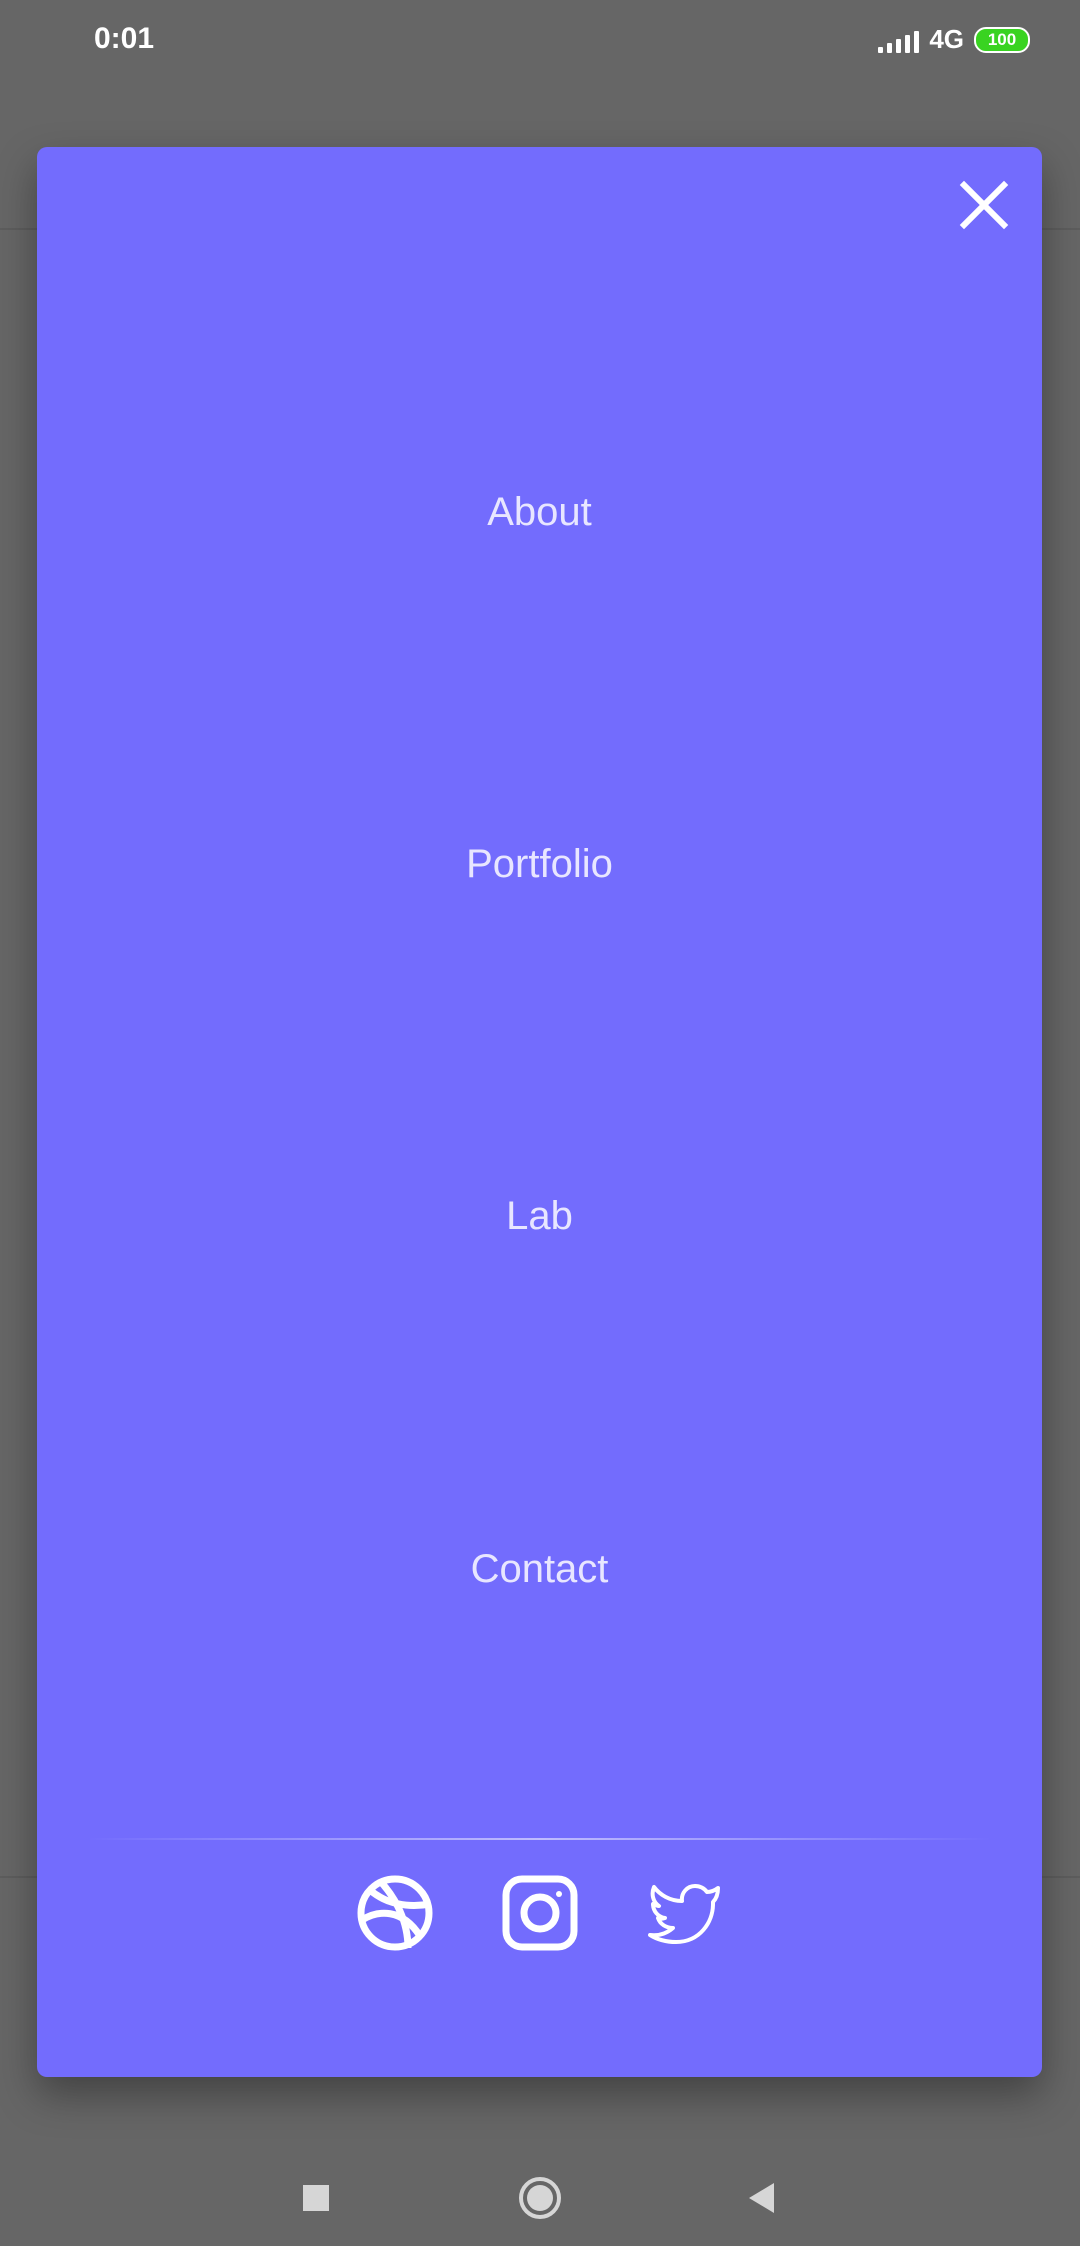 This screenshot has height=2246, width=1080. I want to click on close-button, so click(984, 205).